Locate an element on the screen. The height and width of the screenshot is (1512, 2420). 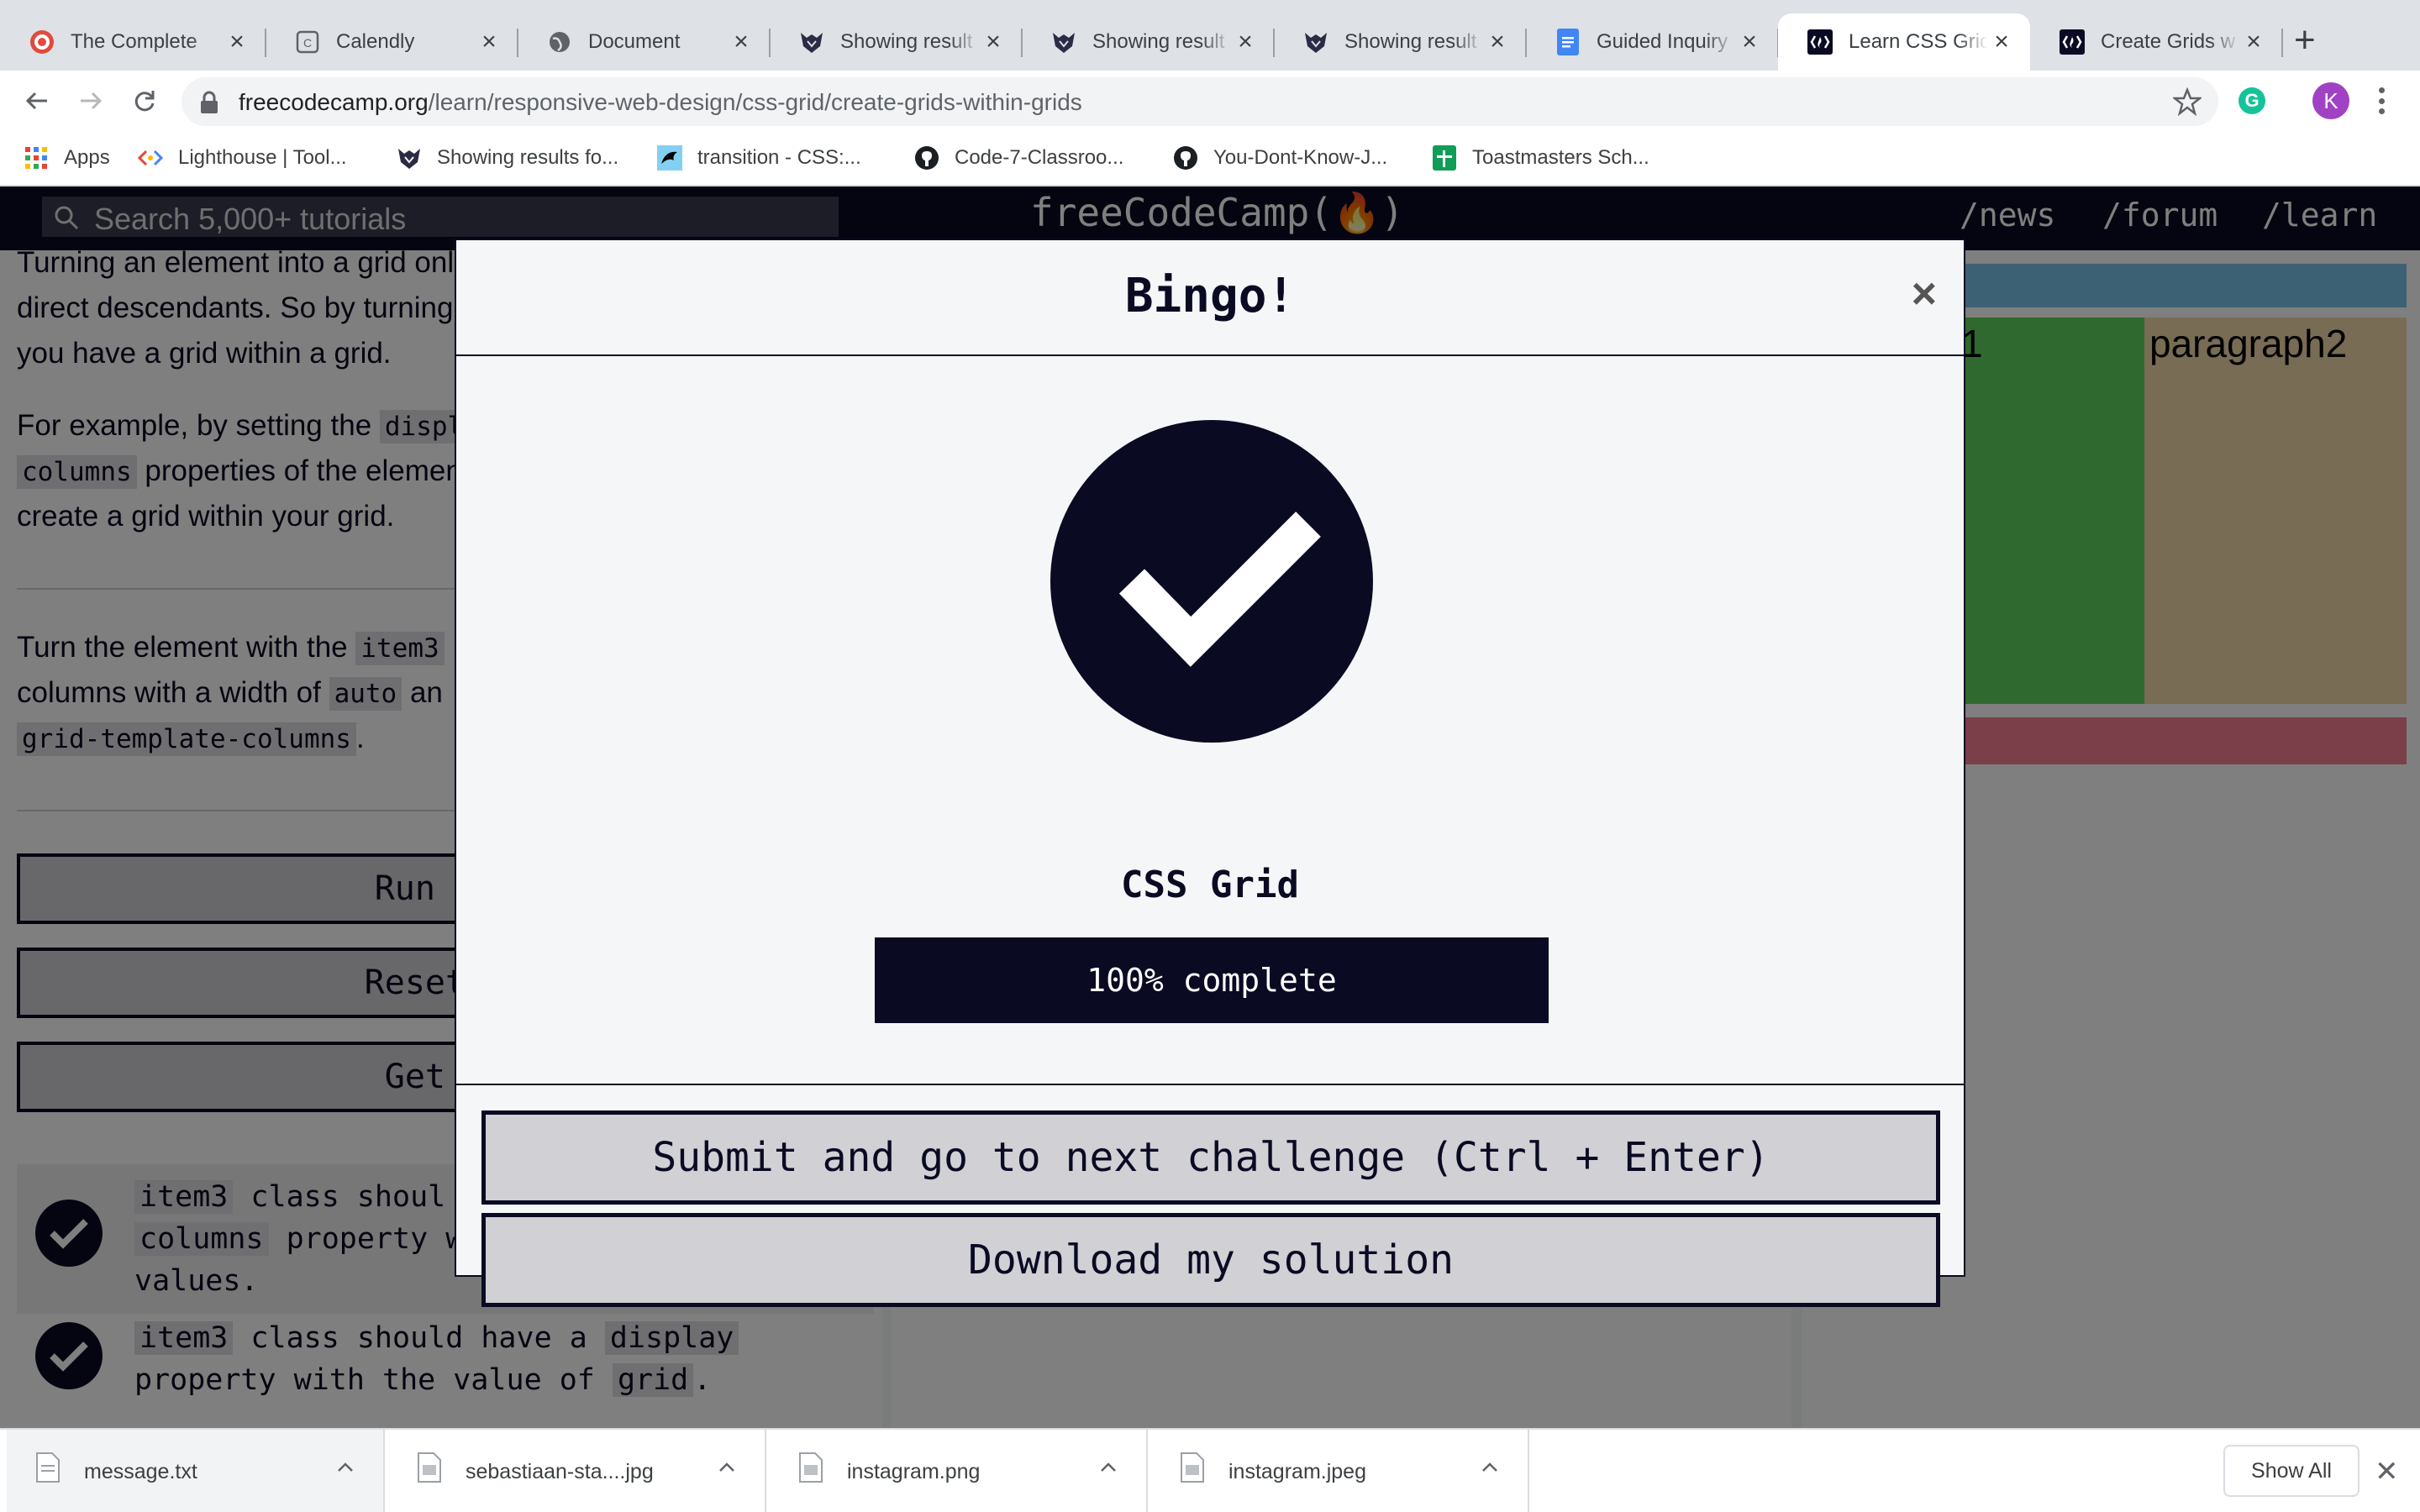
tab-title: Calendly is located at coordinates (375, 41).